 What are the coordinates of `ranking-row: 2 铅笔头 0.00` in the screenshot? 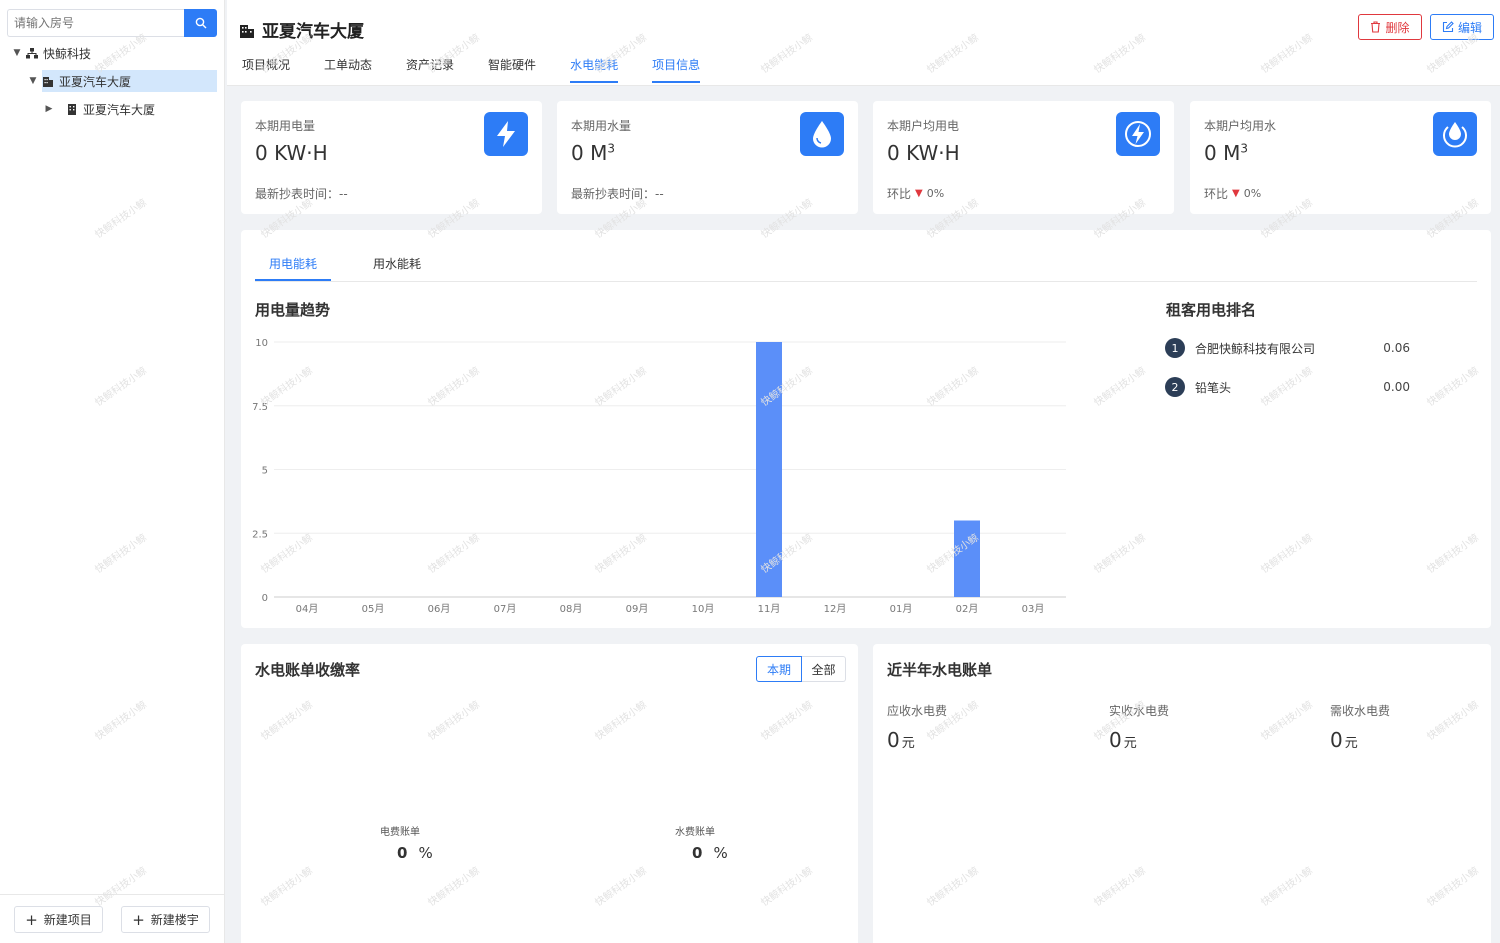 It's located at (1287, 387).